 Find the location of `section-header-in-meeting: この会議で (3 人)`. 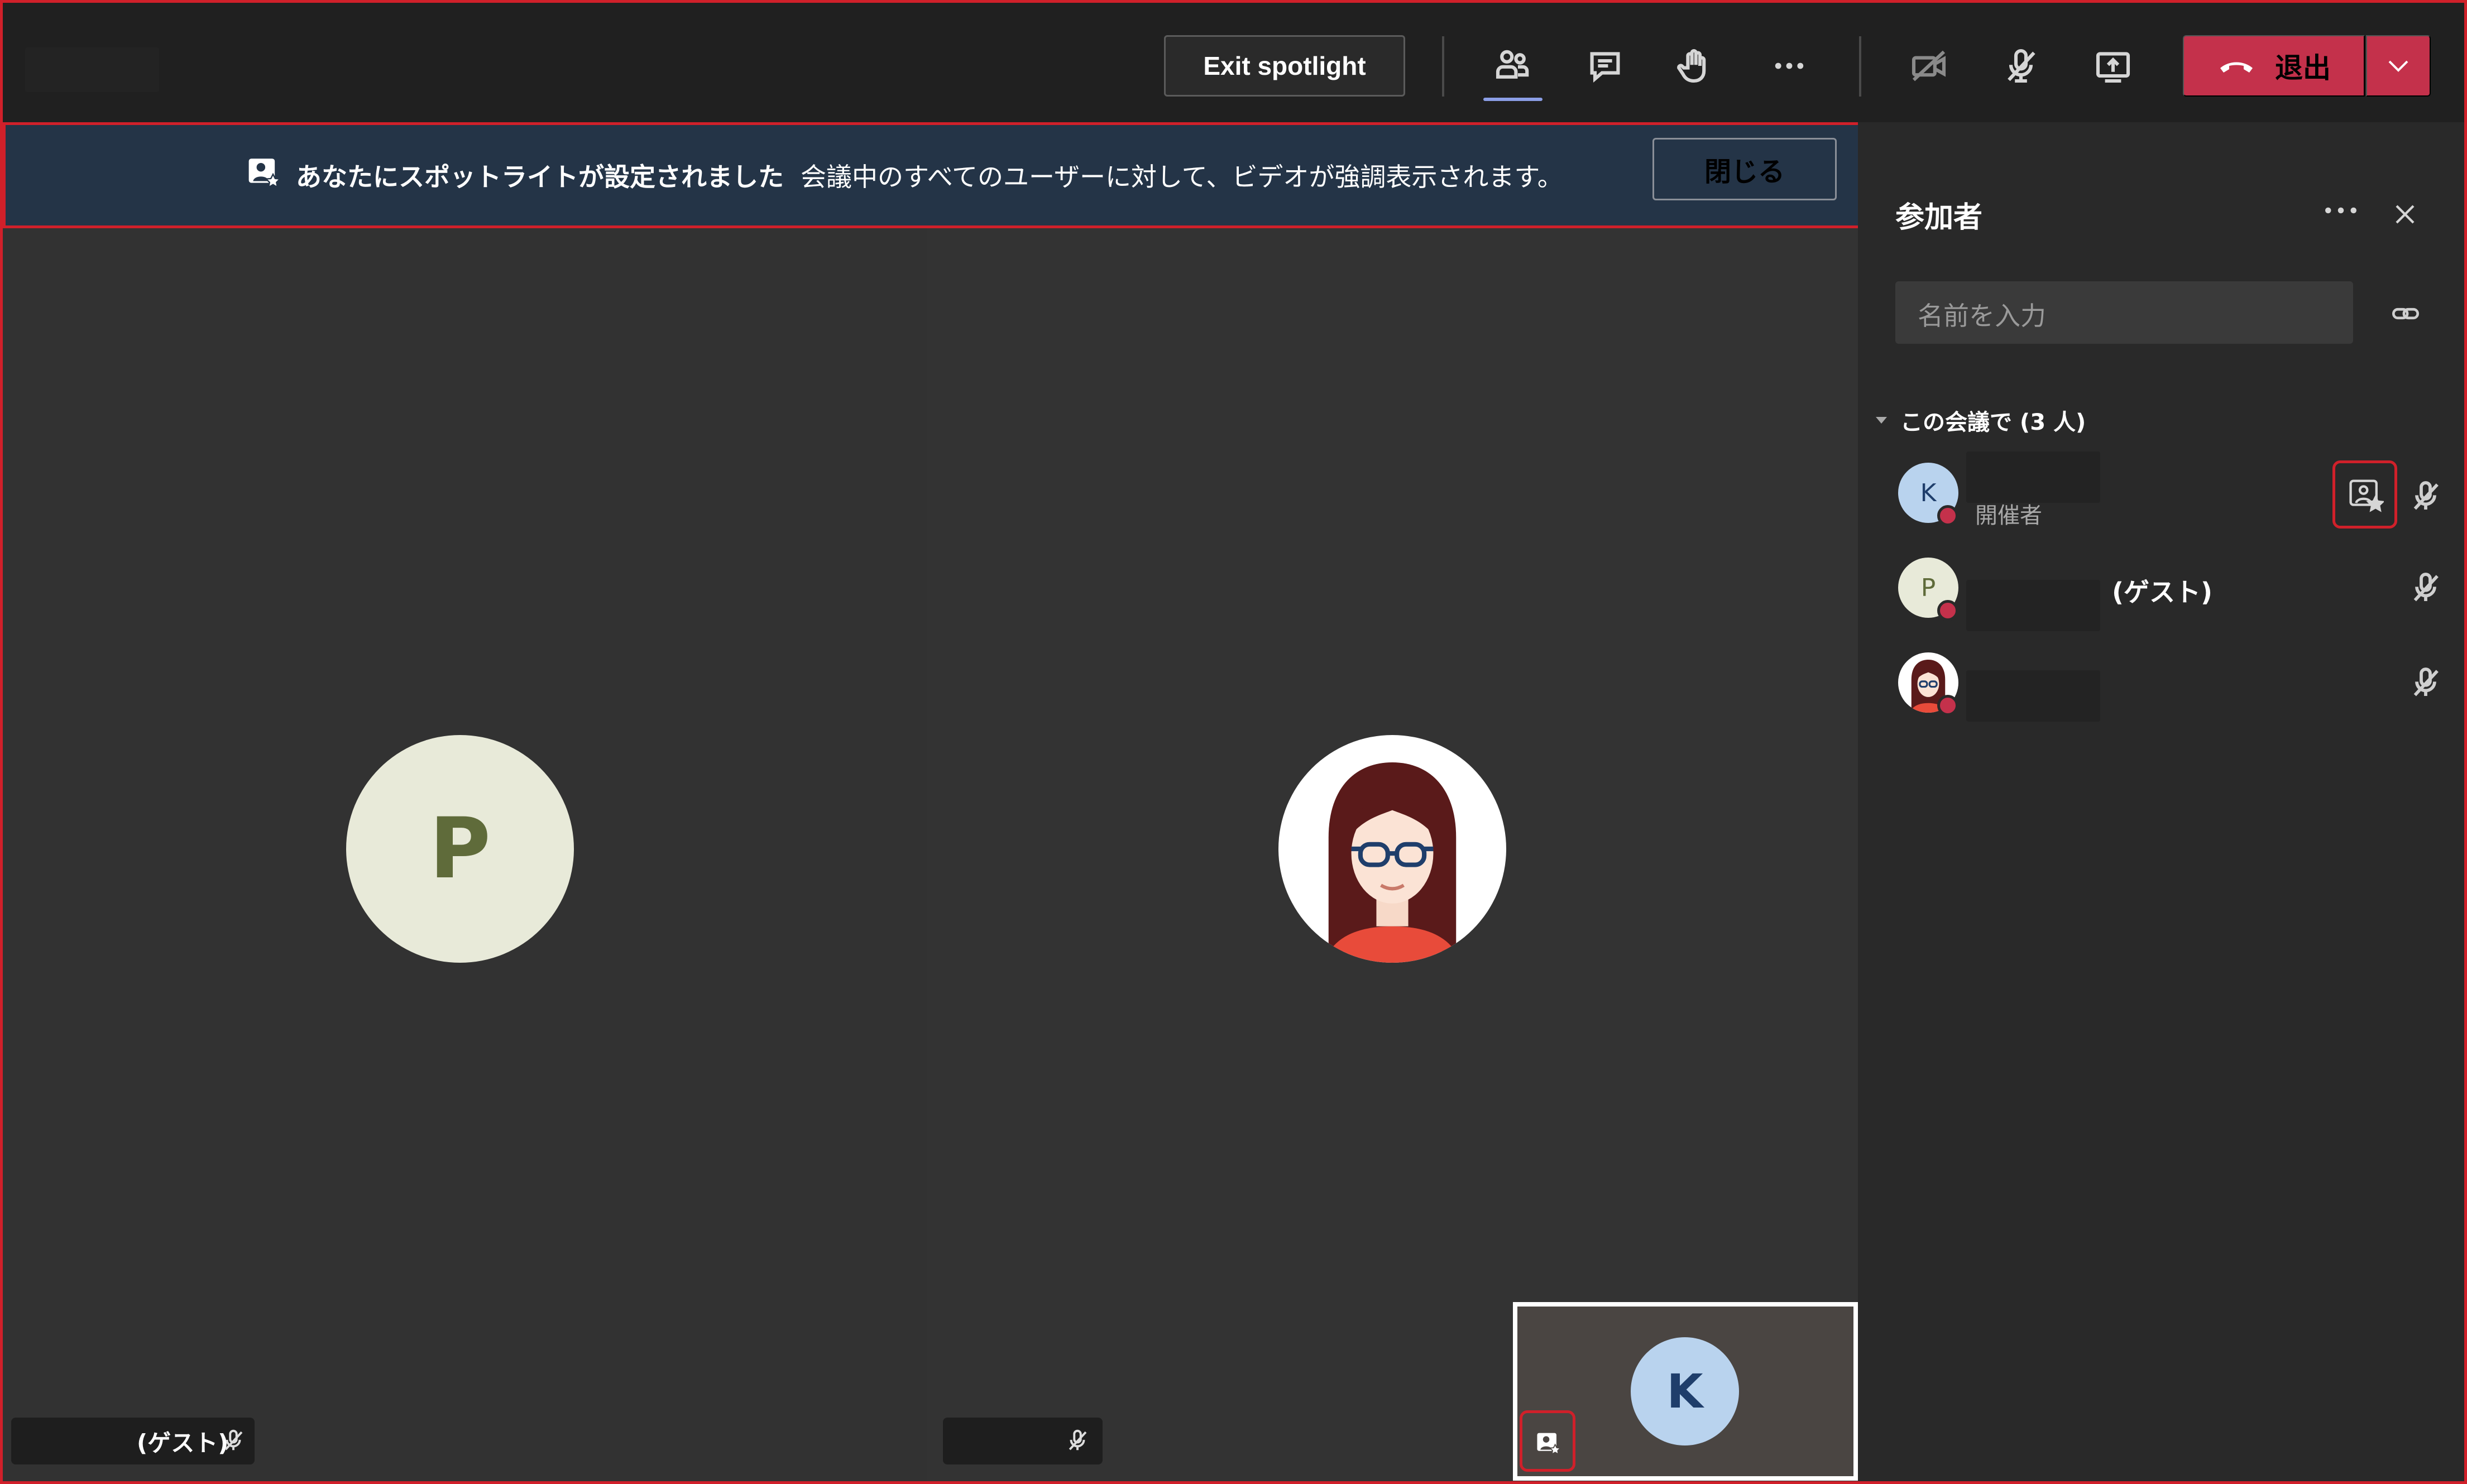

section-header-in-meeting: この会議で (3 人) is located at coordinates (1980, 420).